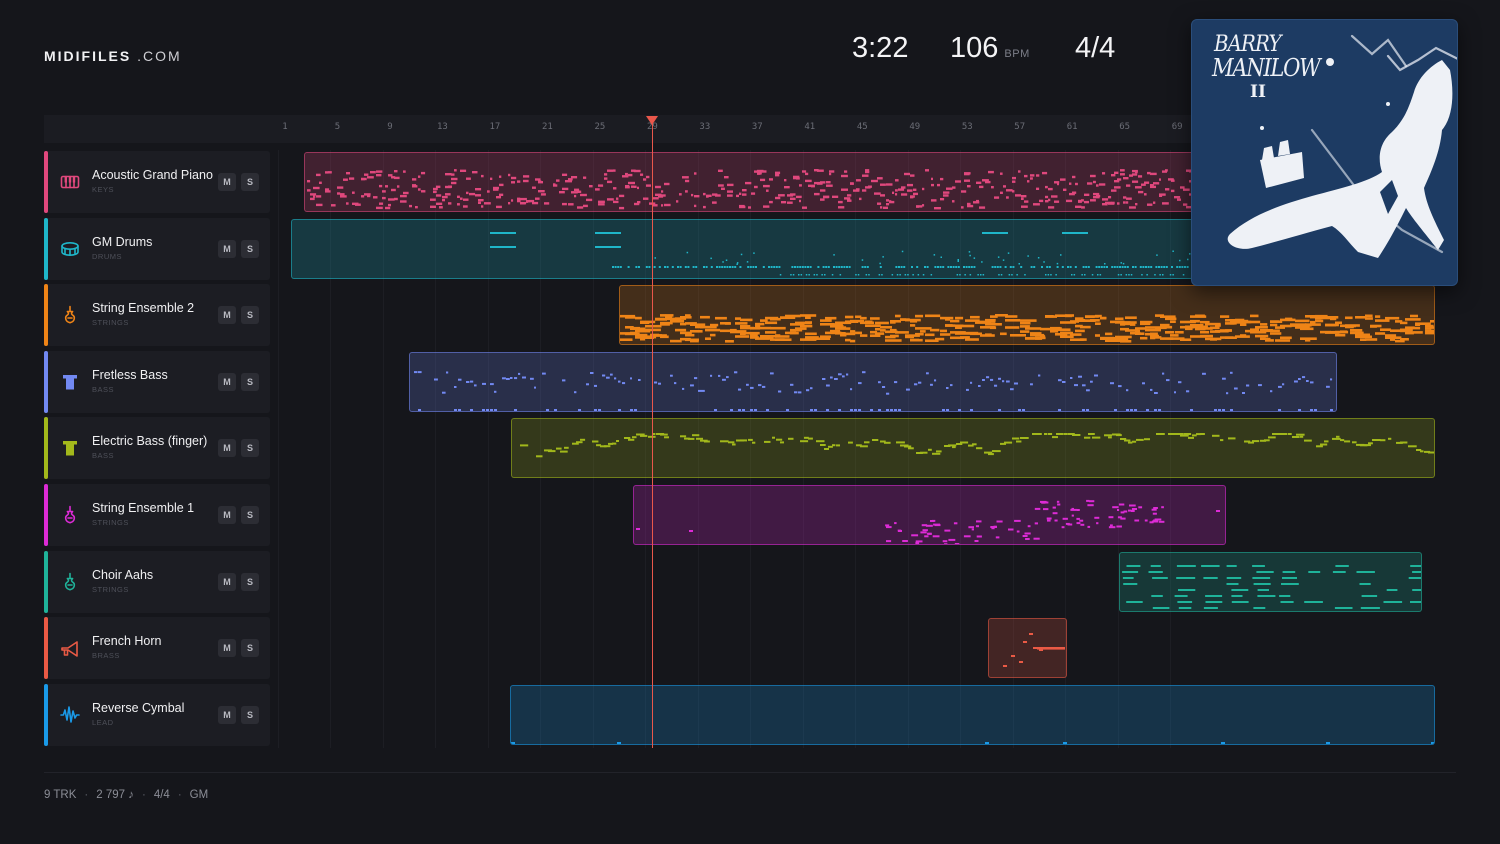 This screenshot has height=844, width=1500. Describe the element at coordinates (547, 127) in the screenshot. I see `ruler-tick-label: 21` at that location.